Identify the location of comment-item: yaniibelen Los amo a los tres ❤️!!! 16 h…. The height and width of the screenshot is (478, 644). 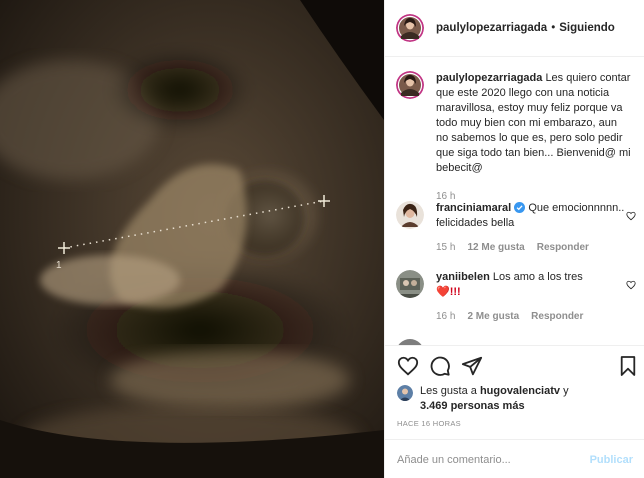
(516, 297).